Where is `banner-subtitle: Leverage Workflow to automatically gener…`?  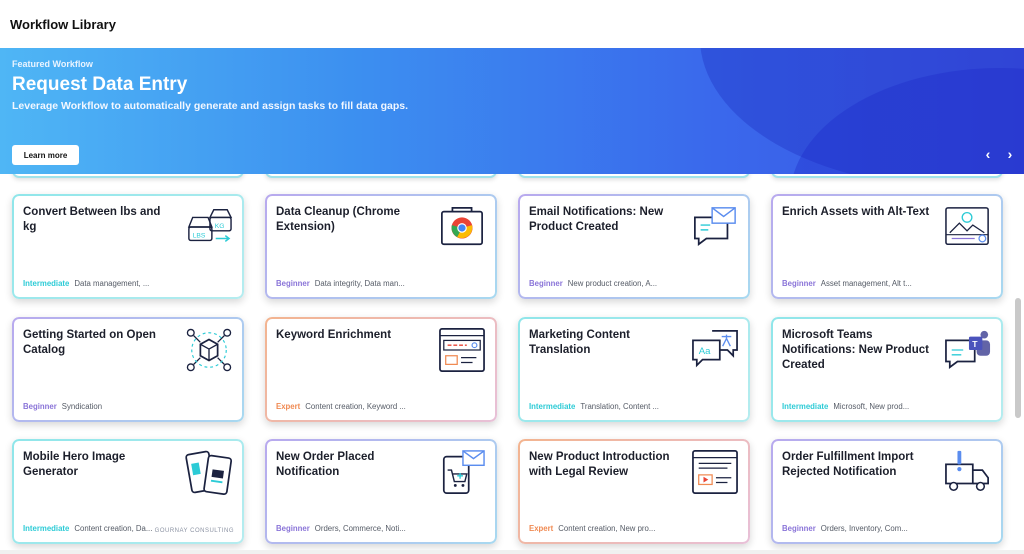 banner-subtitle: Leverage Workflow to automatically gener… is located at coordinates (210, 106).